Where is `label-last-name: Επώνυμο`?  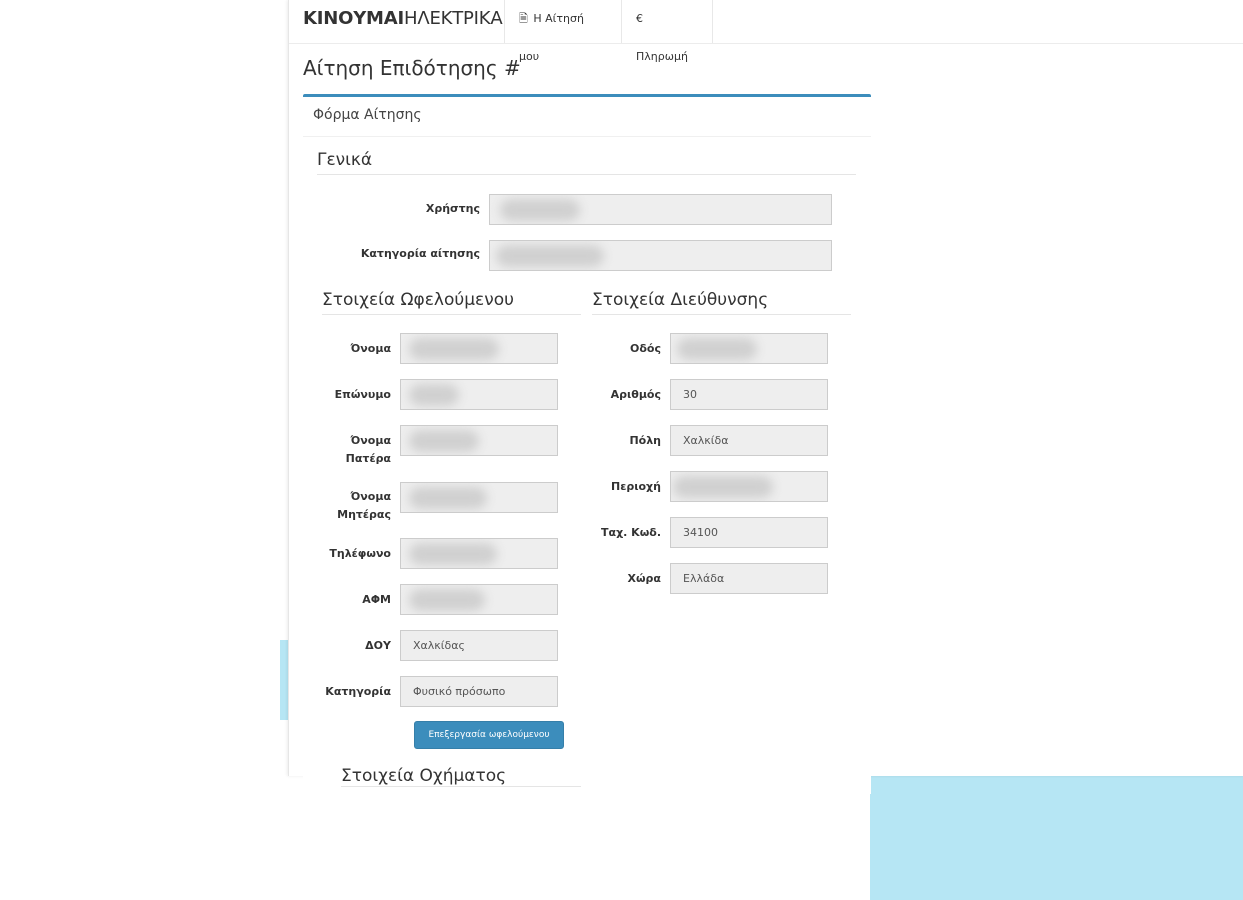 label-last-name: Επώνυμο is located at coordinates (362, 394).